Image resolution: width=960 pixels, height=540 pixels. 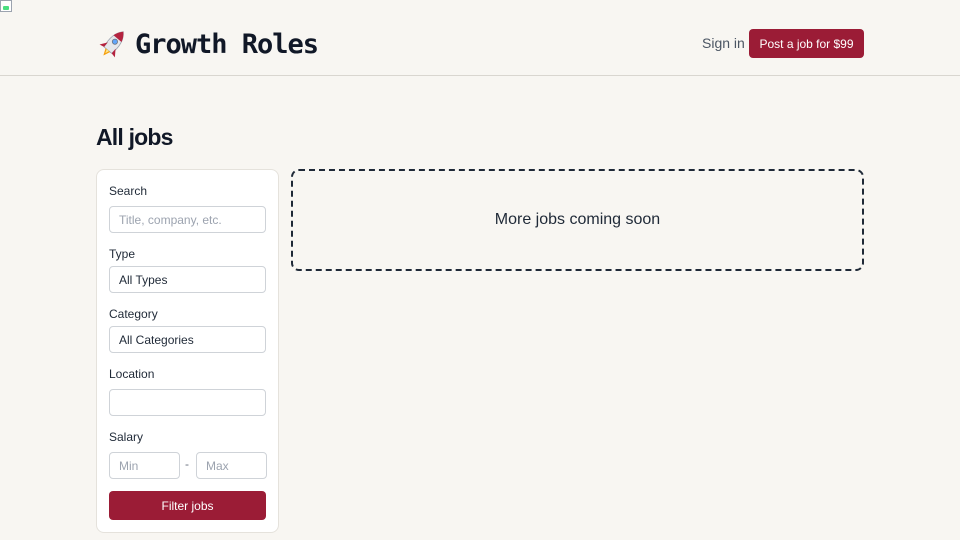 What do you see at coordinates (111, 44) in the screenshot?
I see `rocket-icon` at bounding box center [111, 44].